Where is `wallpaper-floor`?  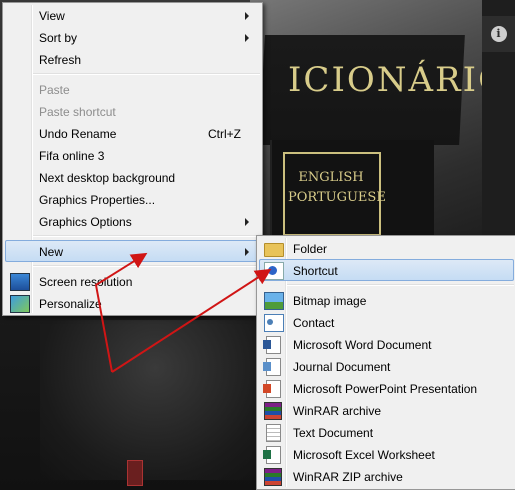
wallpaper-floor is located at coordinates (155, 400).